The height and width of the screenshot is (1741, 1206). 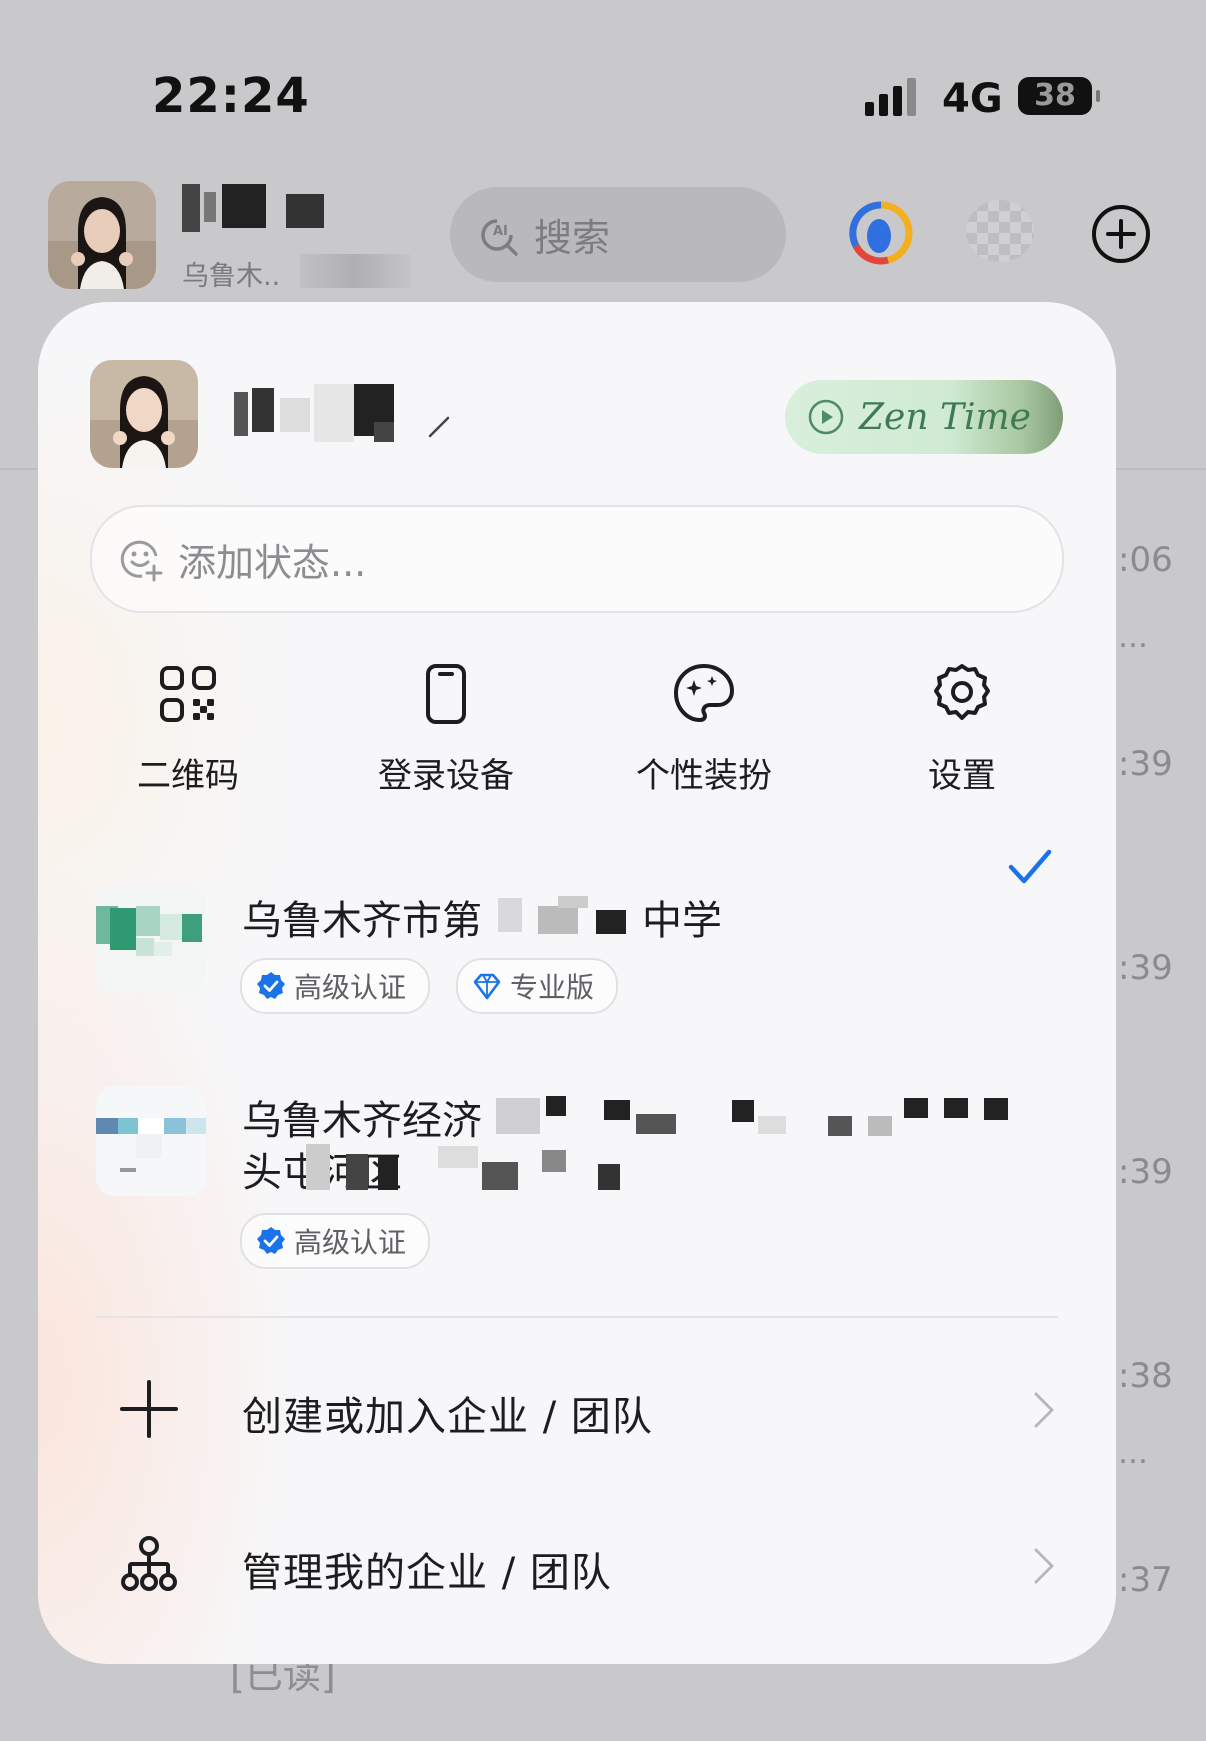 I want to click on zen-time-label: Zen Time, so click(x=945, y=417).